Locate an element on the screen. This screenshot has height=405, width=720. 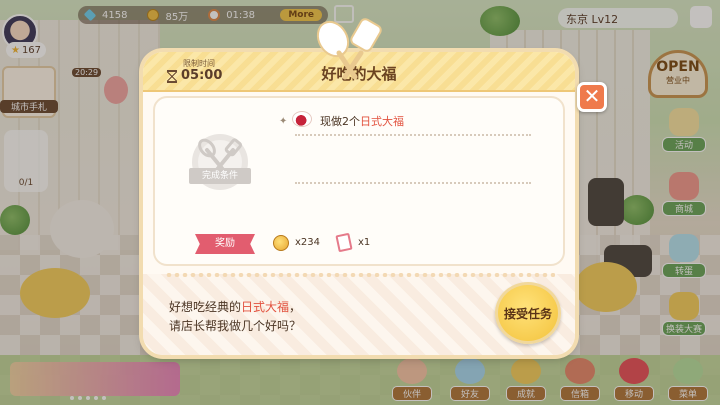
dialog-line-2: 请店长帮我做几个好吗？ is located at coordinates (235, 326).